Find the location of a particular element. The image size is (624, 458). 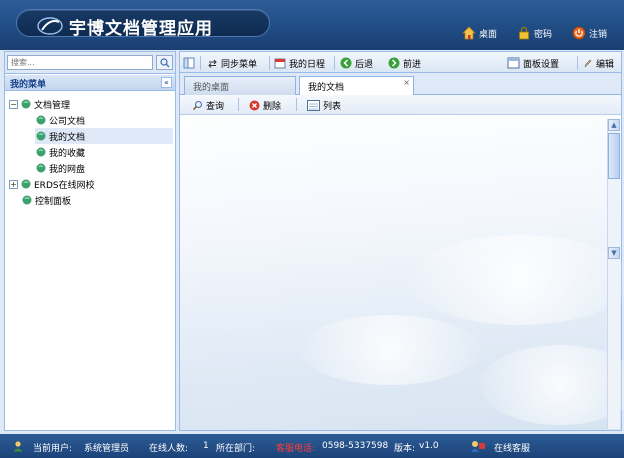

online-count-value: 1 is located at coordinates (206, 446).